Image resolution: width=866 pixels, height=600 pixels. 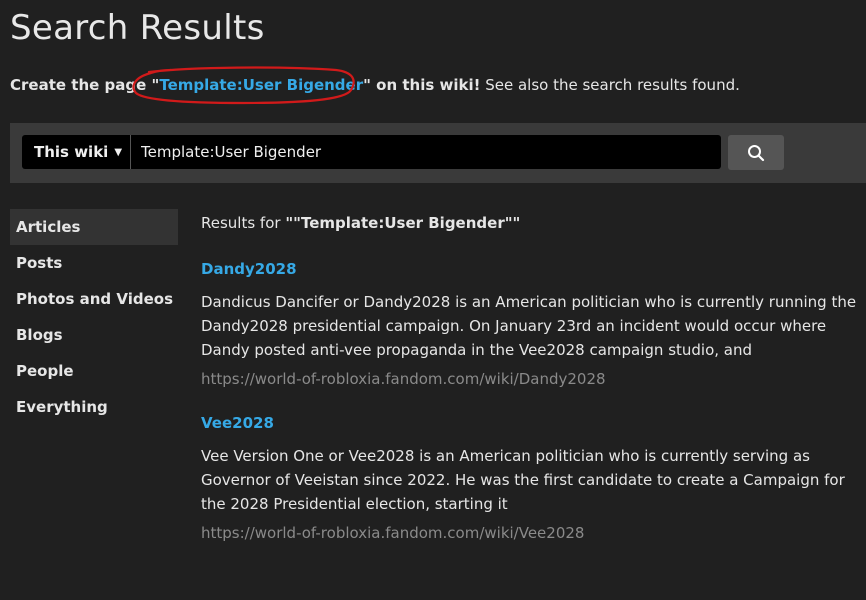 What do you see at coordinates (94, 335) in the screenshot?
I see `sidebar-item-blogs: Blogs` at bounding box center [94, 335].